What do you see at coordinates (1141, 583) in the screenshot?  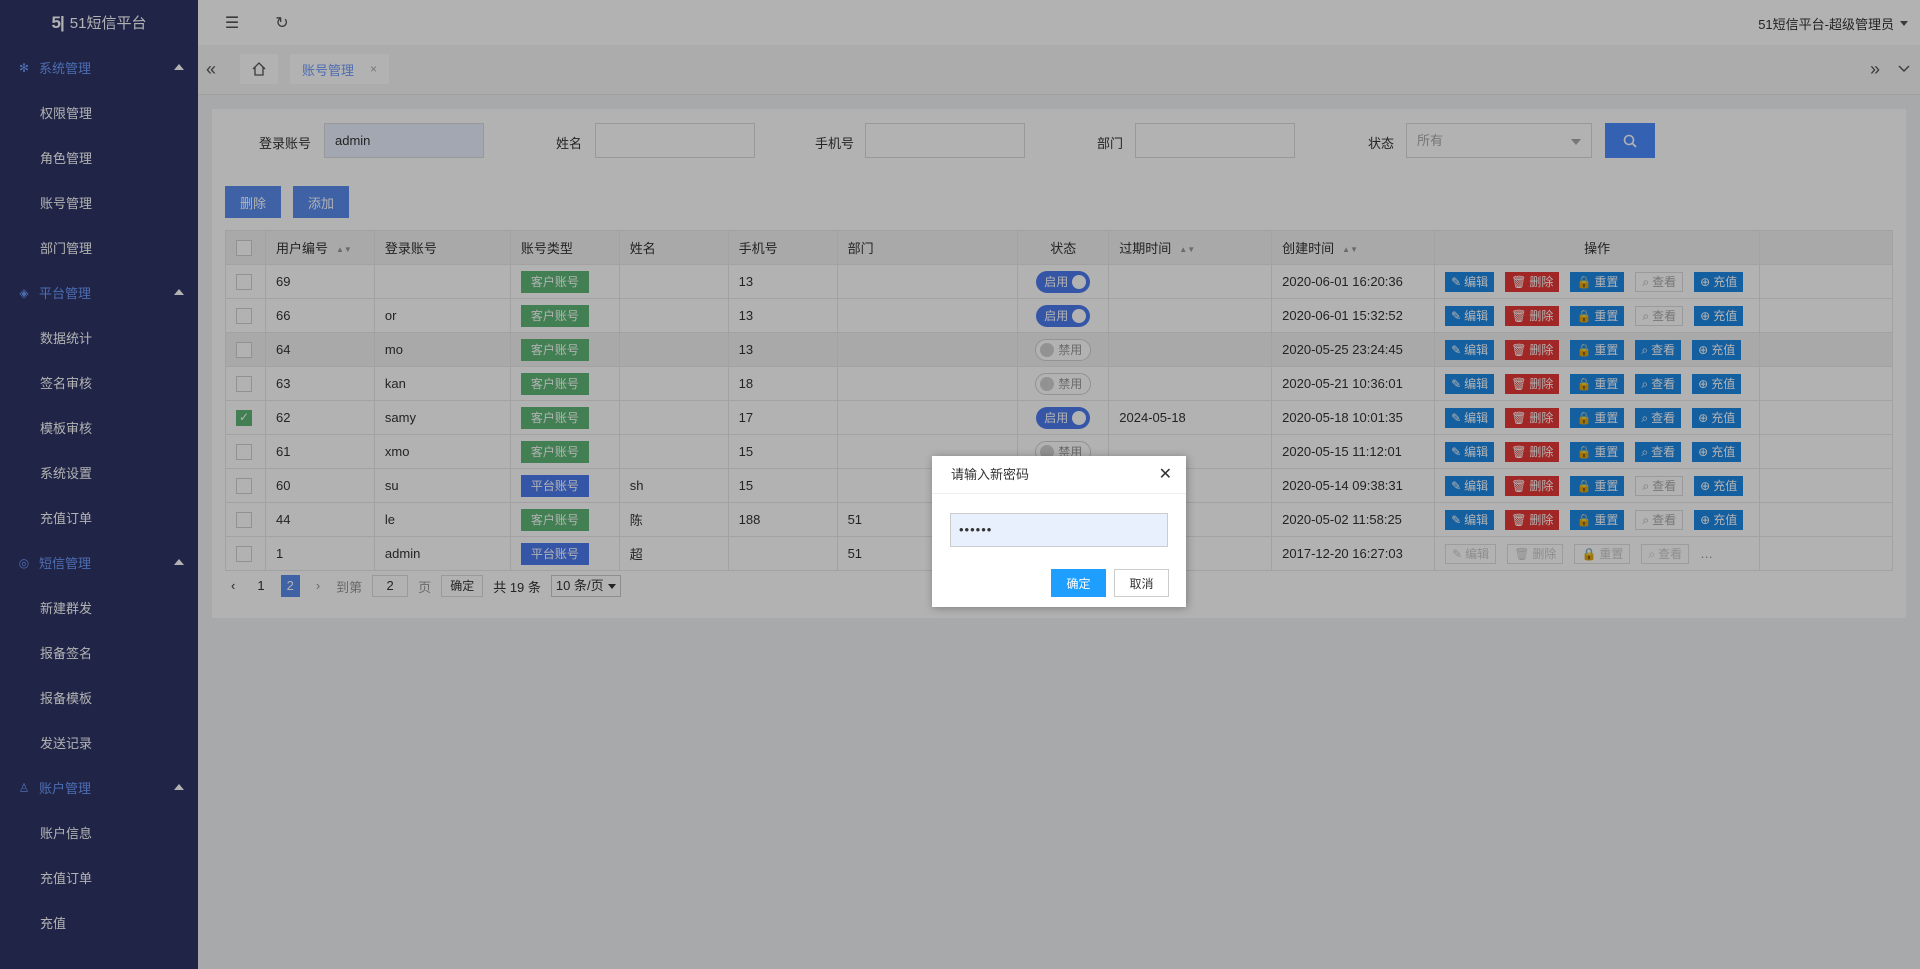 I see `cancel-button: 取消` at bounding box center [1141, 583].